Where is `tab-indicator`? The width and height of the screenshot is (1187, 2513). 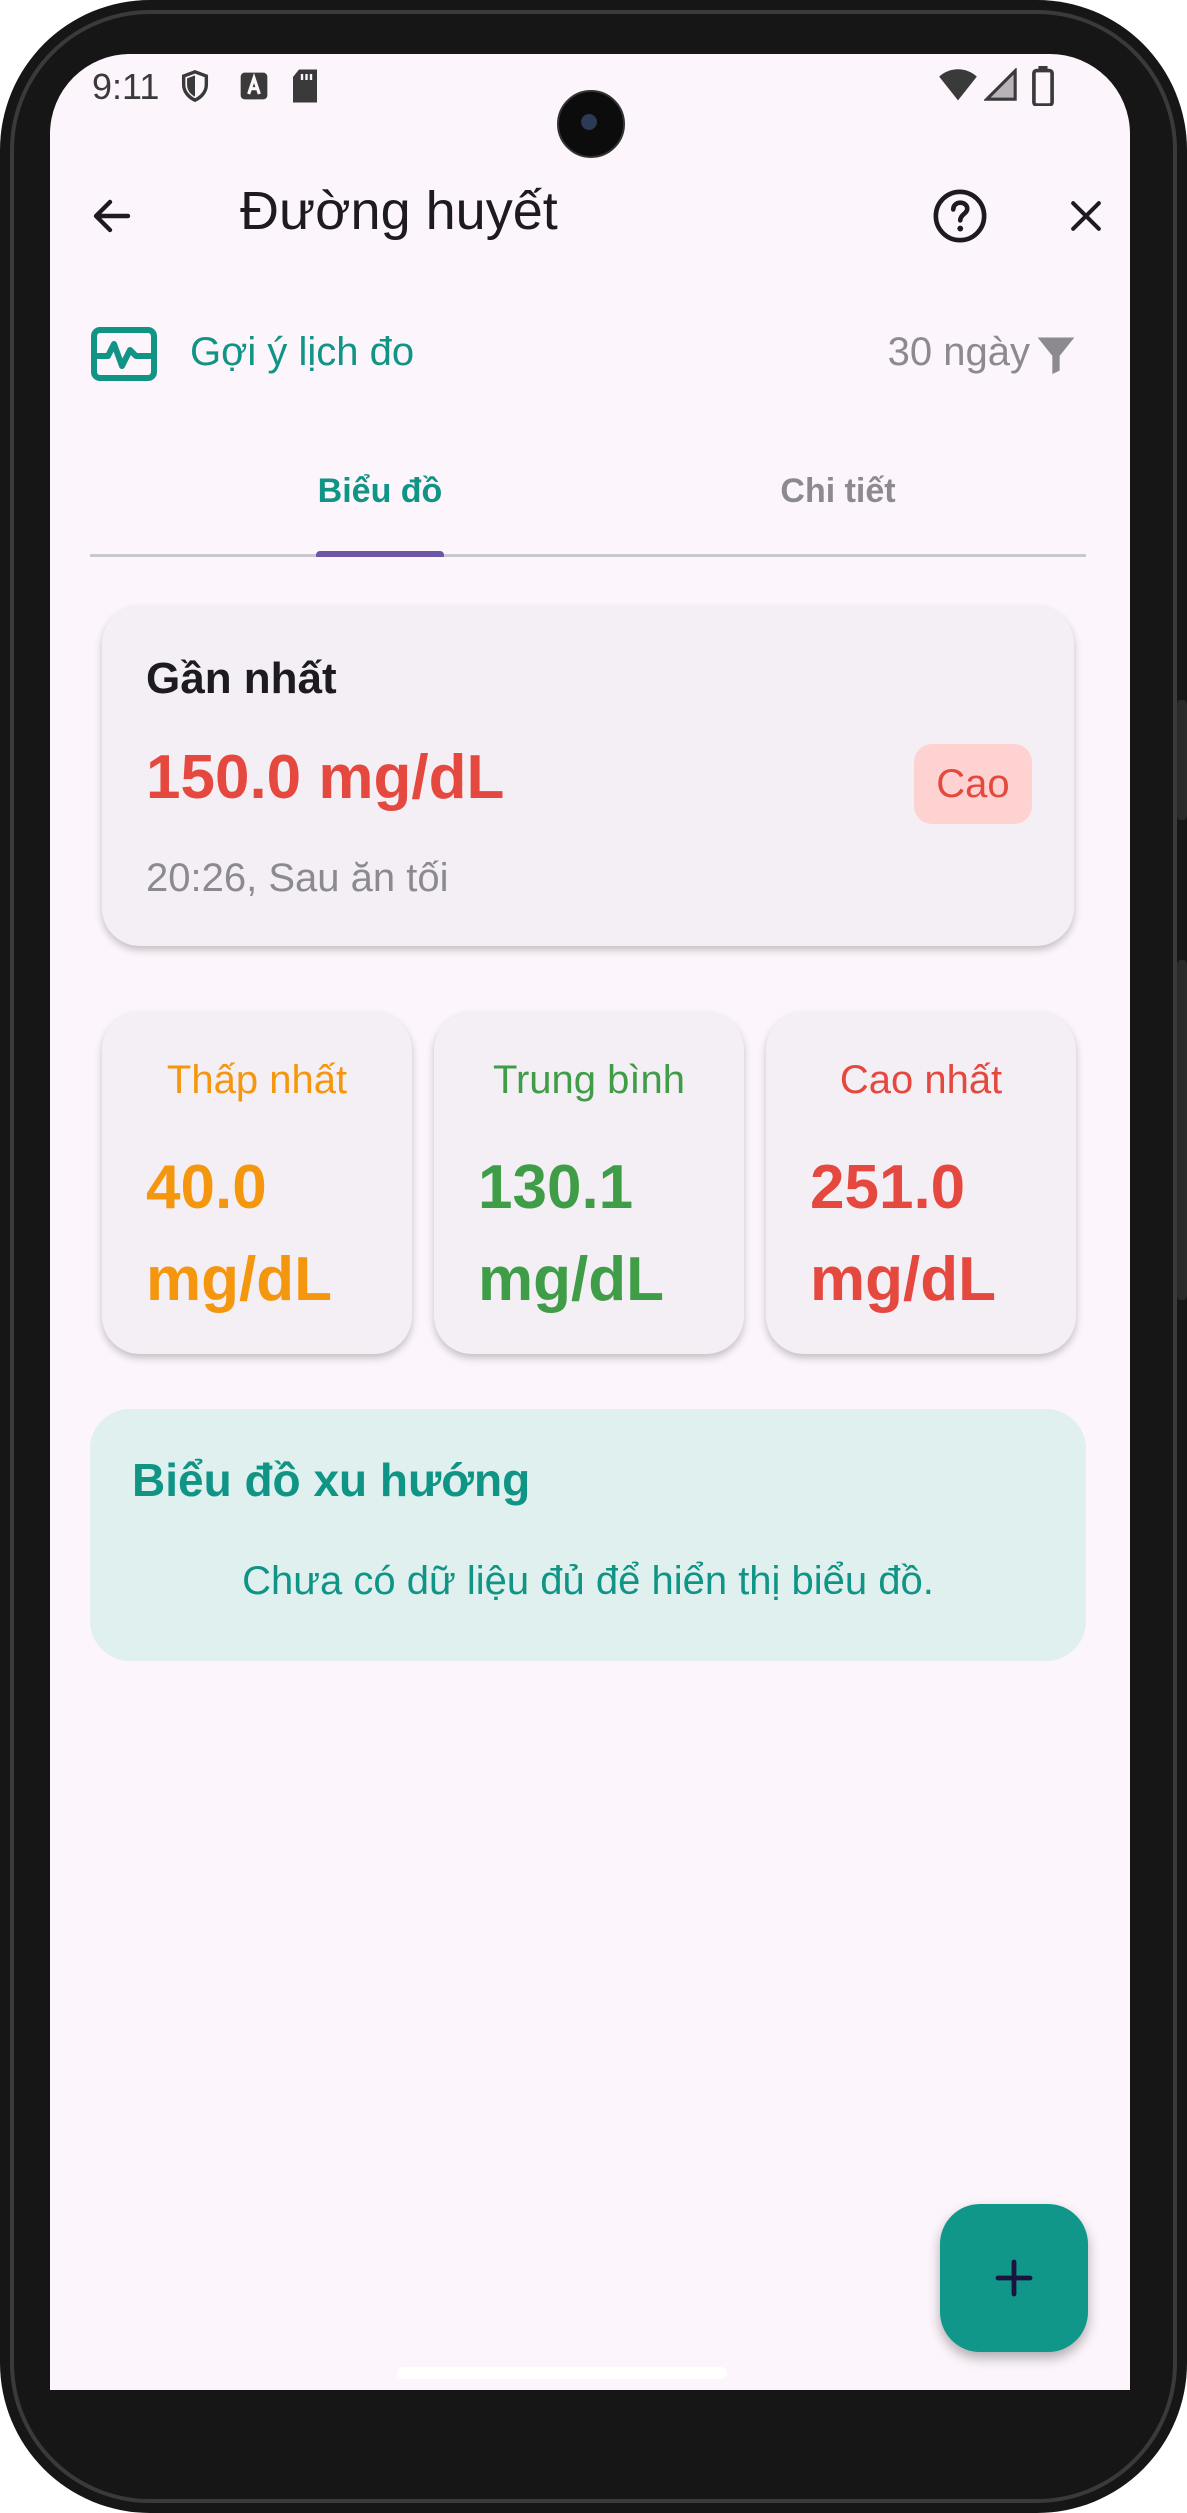
tab-indicator is located at coordinates (380, 554).